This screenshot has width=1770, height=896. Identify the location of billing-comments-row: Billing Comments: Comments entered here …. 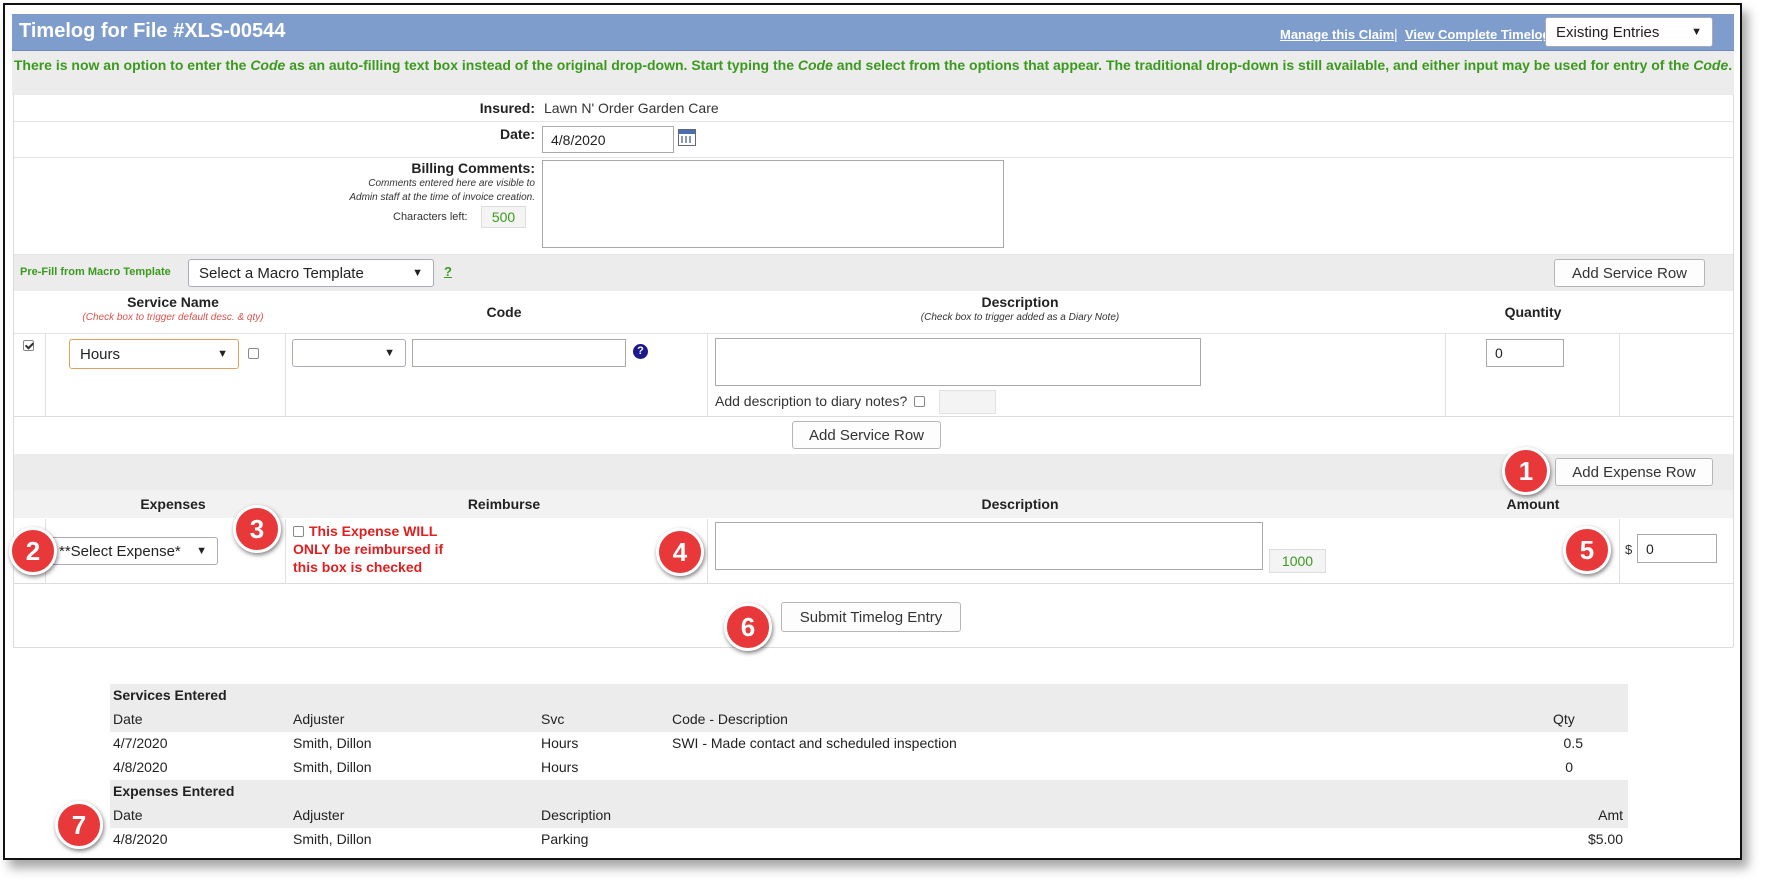
(873, 206).